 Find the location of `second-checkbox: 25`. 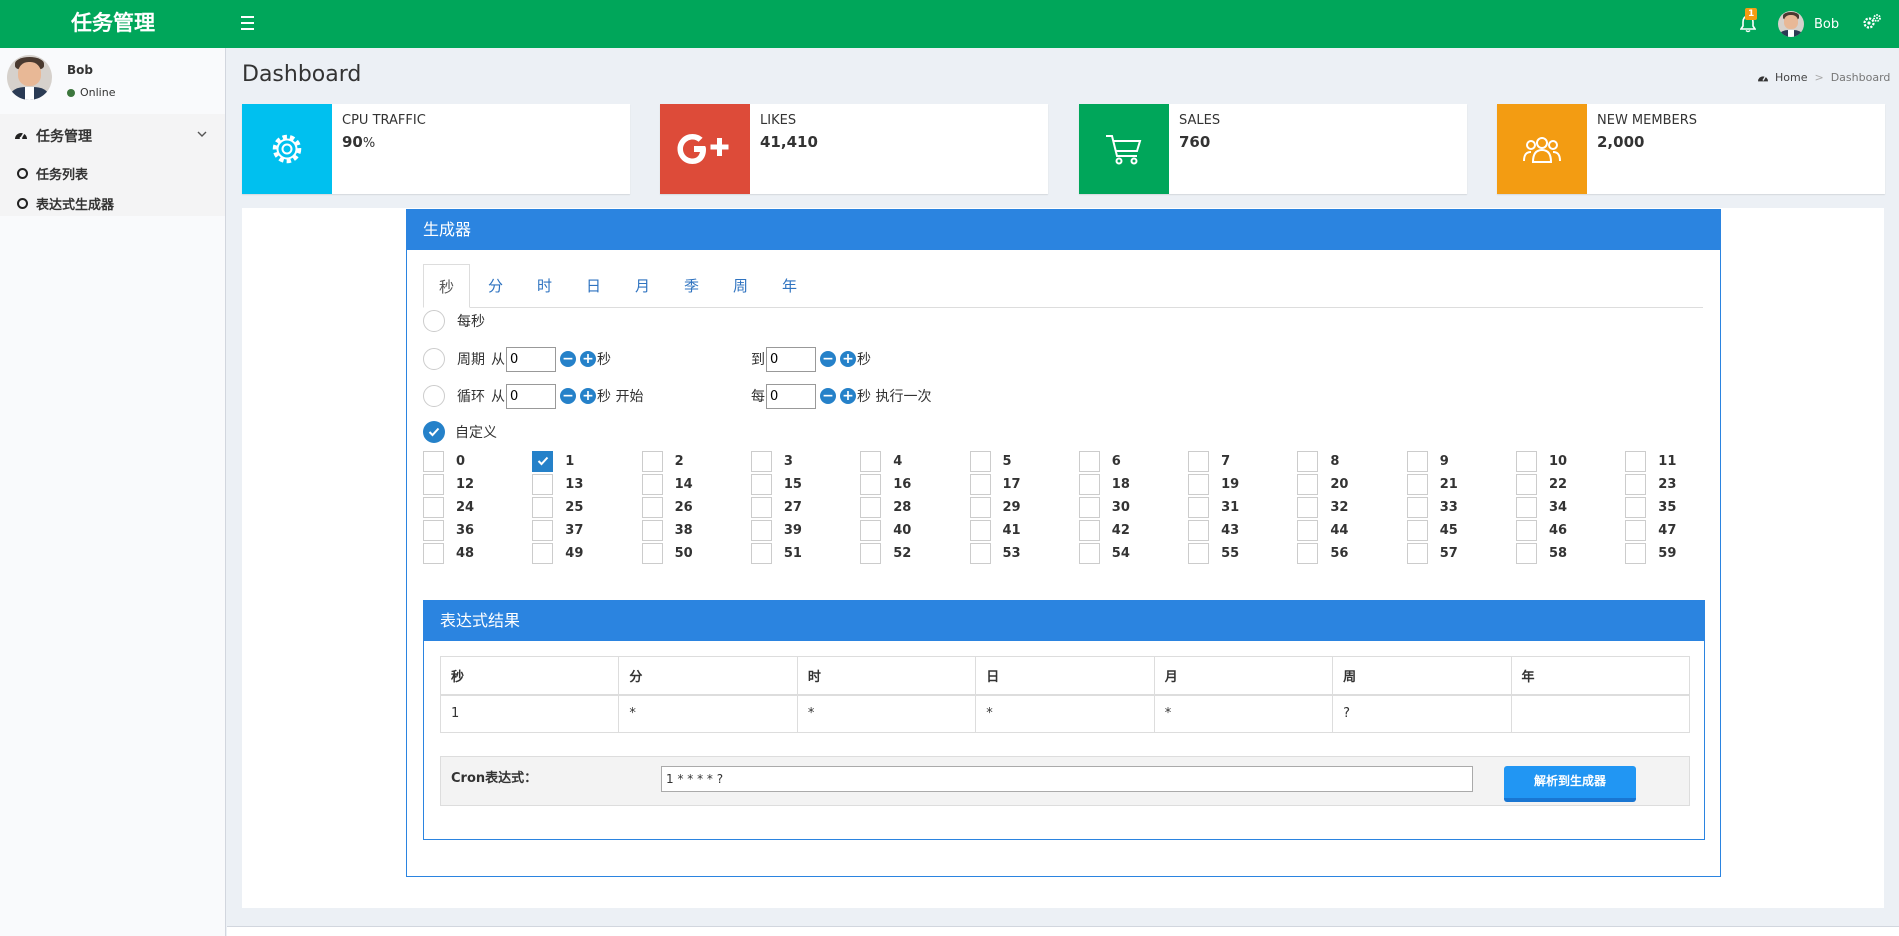

second-checkbox: 25 is located at coordinates (557, 507).